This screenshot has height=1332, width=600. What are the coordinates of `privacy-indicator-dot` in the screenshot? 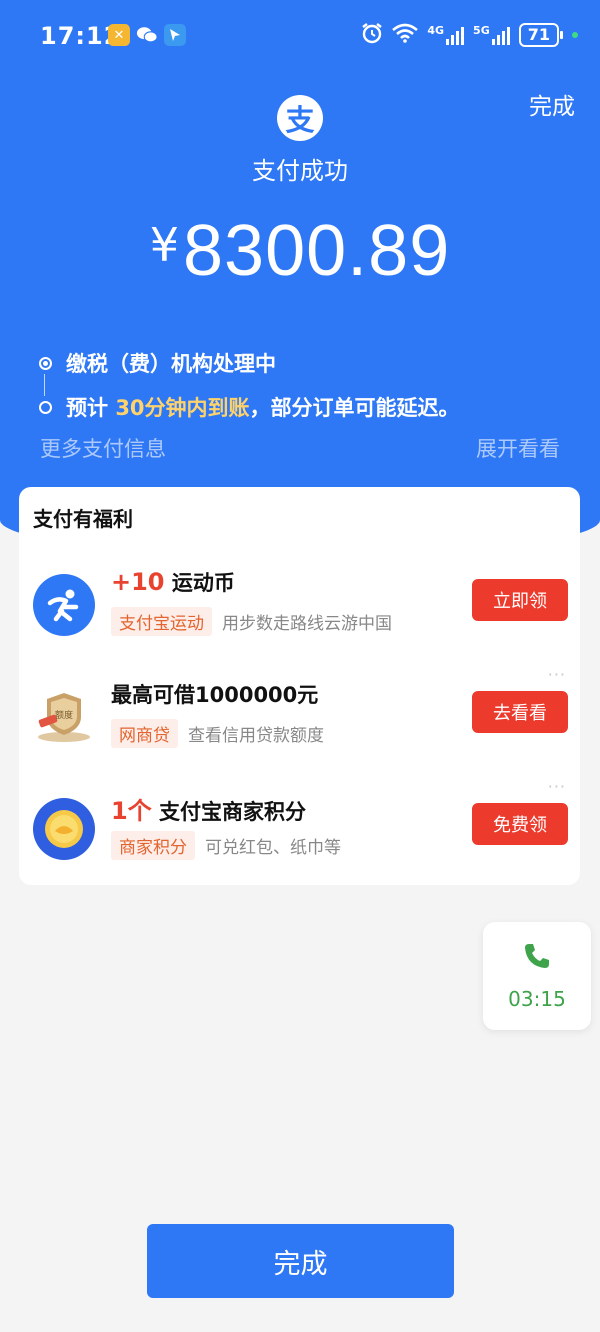 It's located at (575, 35).